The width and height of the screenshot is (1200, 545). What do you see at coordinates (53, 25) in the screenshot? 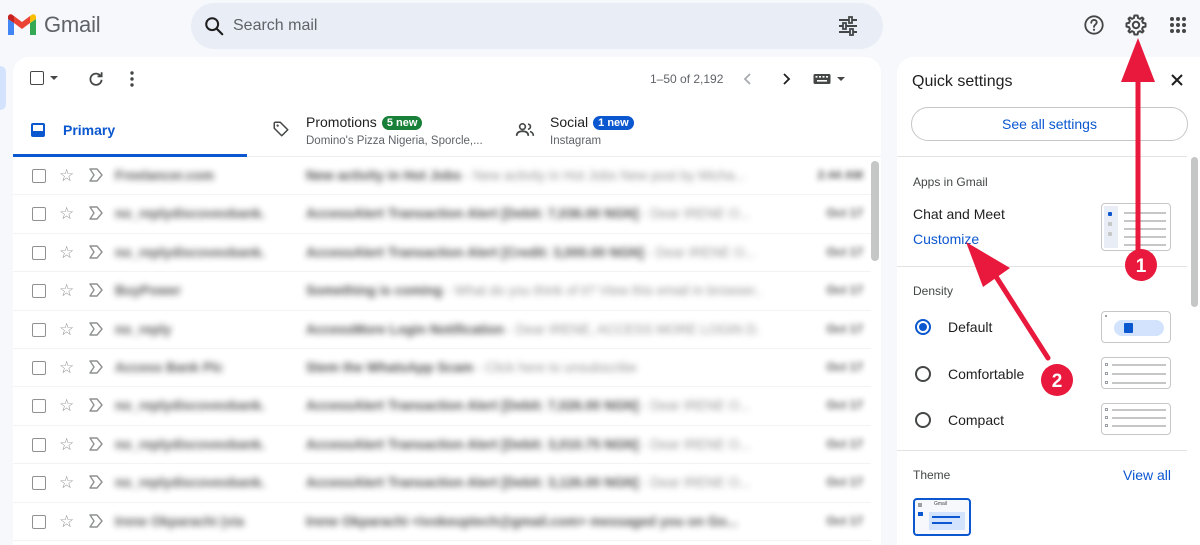
I see `gmail-logo: Gmail` at bounding box center [53, 25].